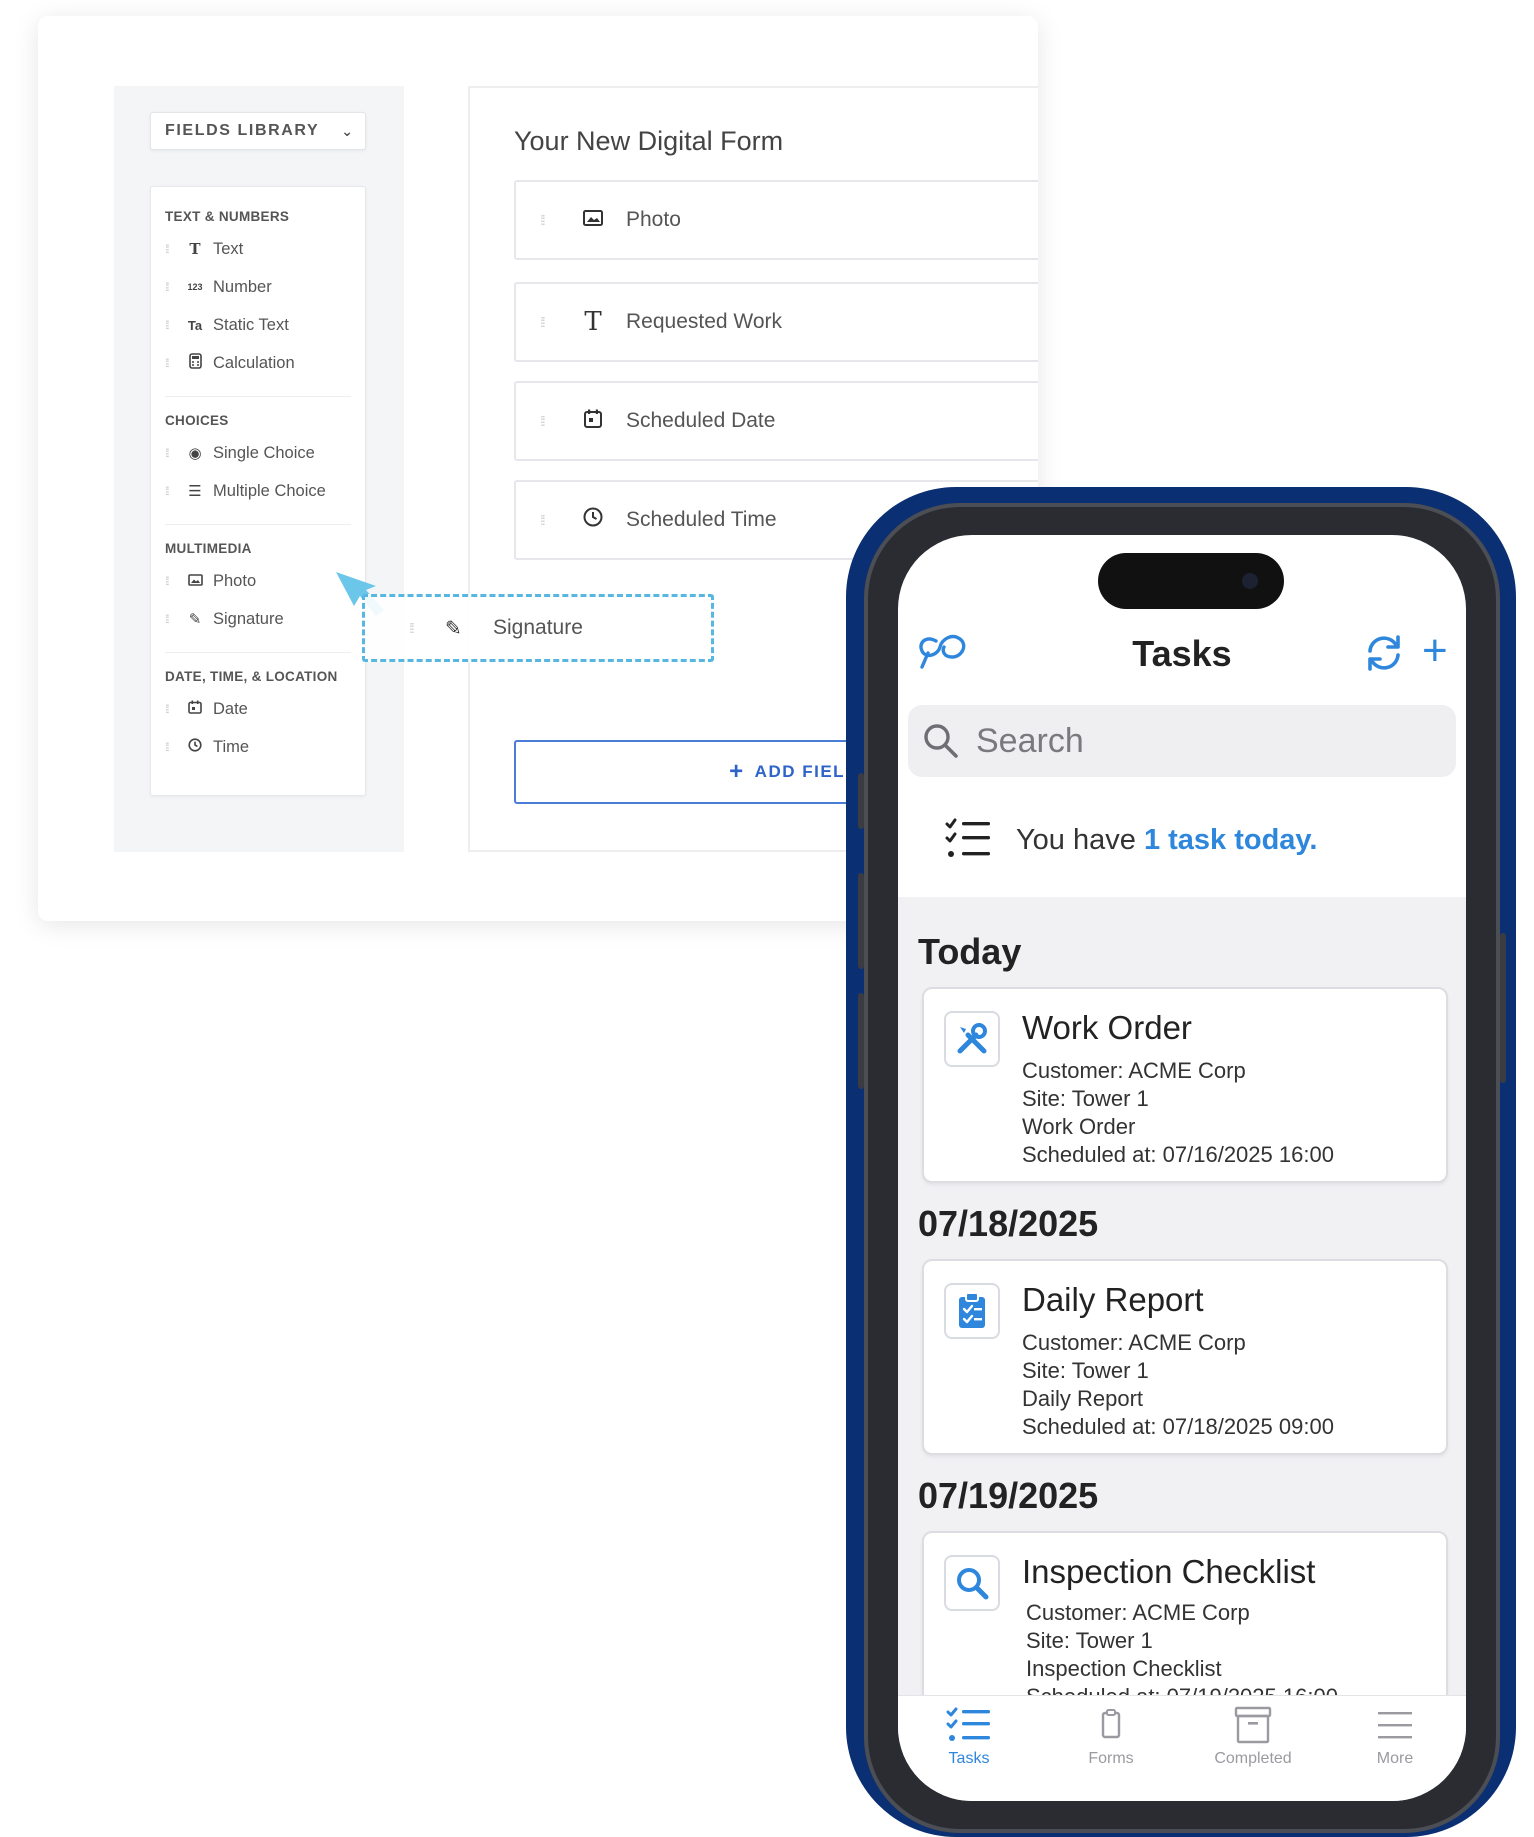  I want to click on library-item-multiple-choice: ⁞⁞ ☰ Multiple Choice, so click(258, 491).